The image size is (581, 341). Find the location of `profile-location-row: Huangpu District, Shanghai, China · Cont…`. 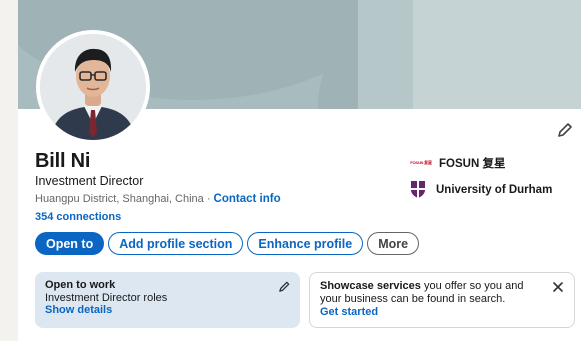

profile-location-row: Huangpu District, Shanghai, China · Cont… is located at coordinates (158, 199).